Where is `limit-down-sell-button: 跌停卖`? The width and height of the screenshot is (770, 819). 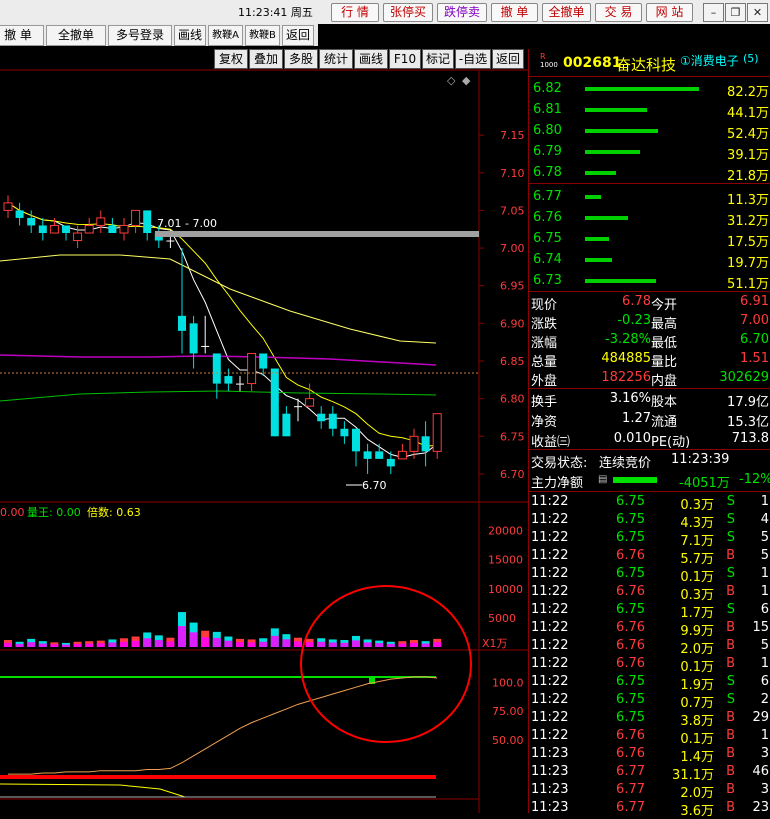 limit-down-sell-button: 跌停卖 is located at coordinates (462, 12).